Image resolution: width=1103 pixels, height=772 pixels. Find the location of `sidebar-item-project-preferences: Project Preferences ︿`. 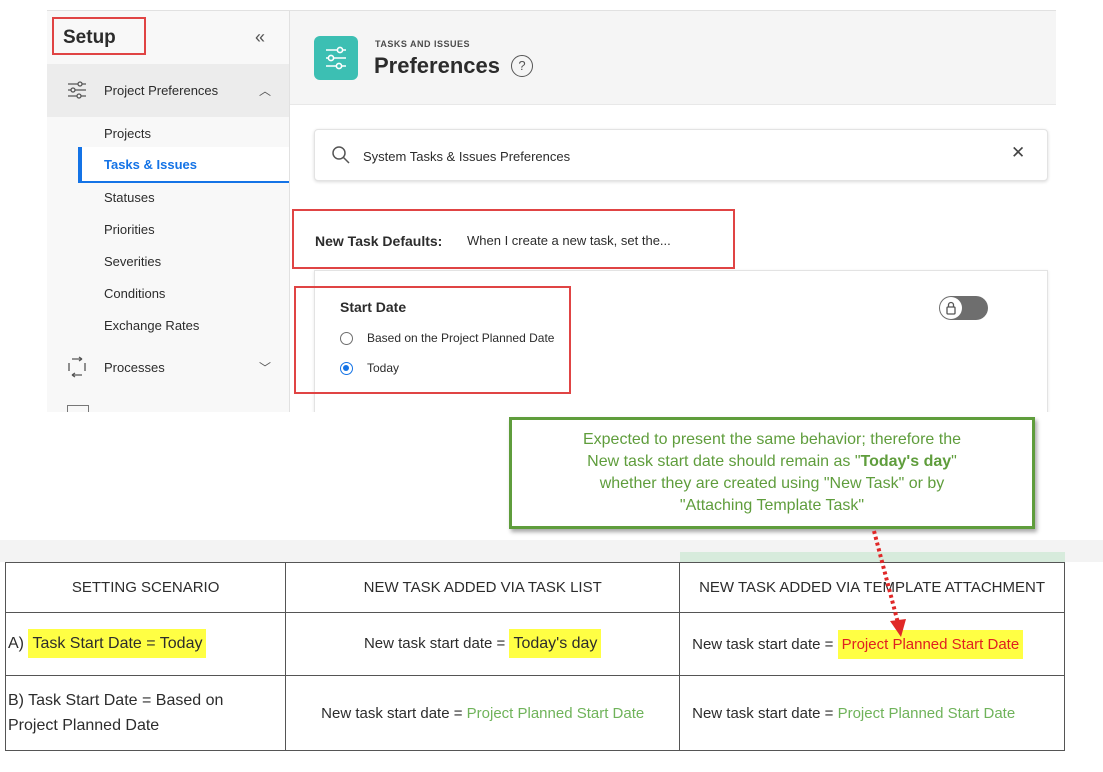

sidebar-item-project-preferences: Project Preferences ︿ is located at coordinates (168, 90).